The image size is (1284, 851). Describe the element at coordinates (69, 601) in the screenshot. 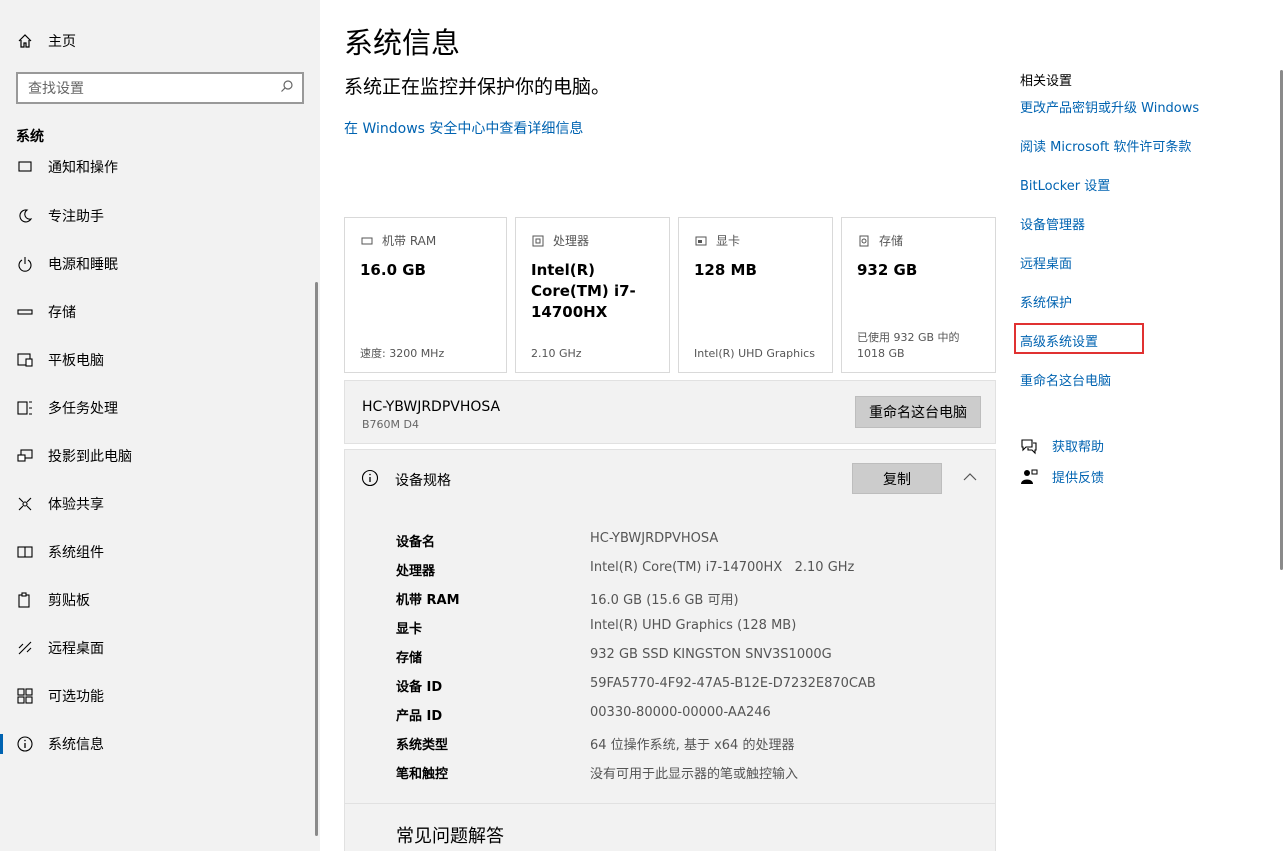

I see `sidebar-item-label: 剪贴板` at that location.